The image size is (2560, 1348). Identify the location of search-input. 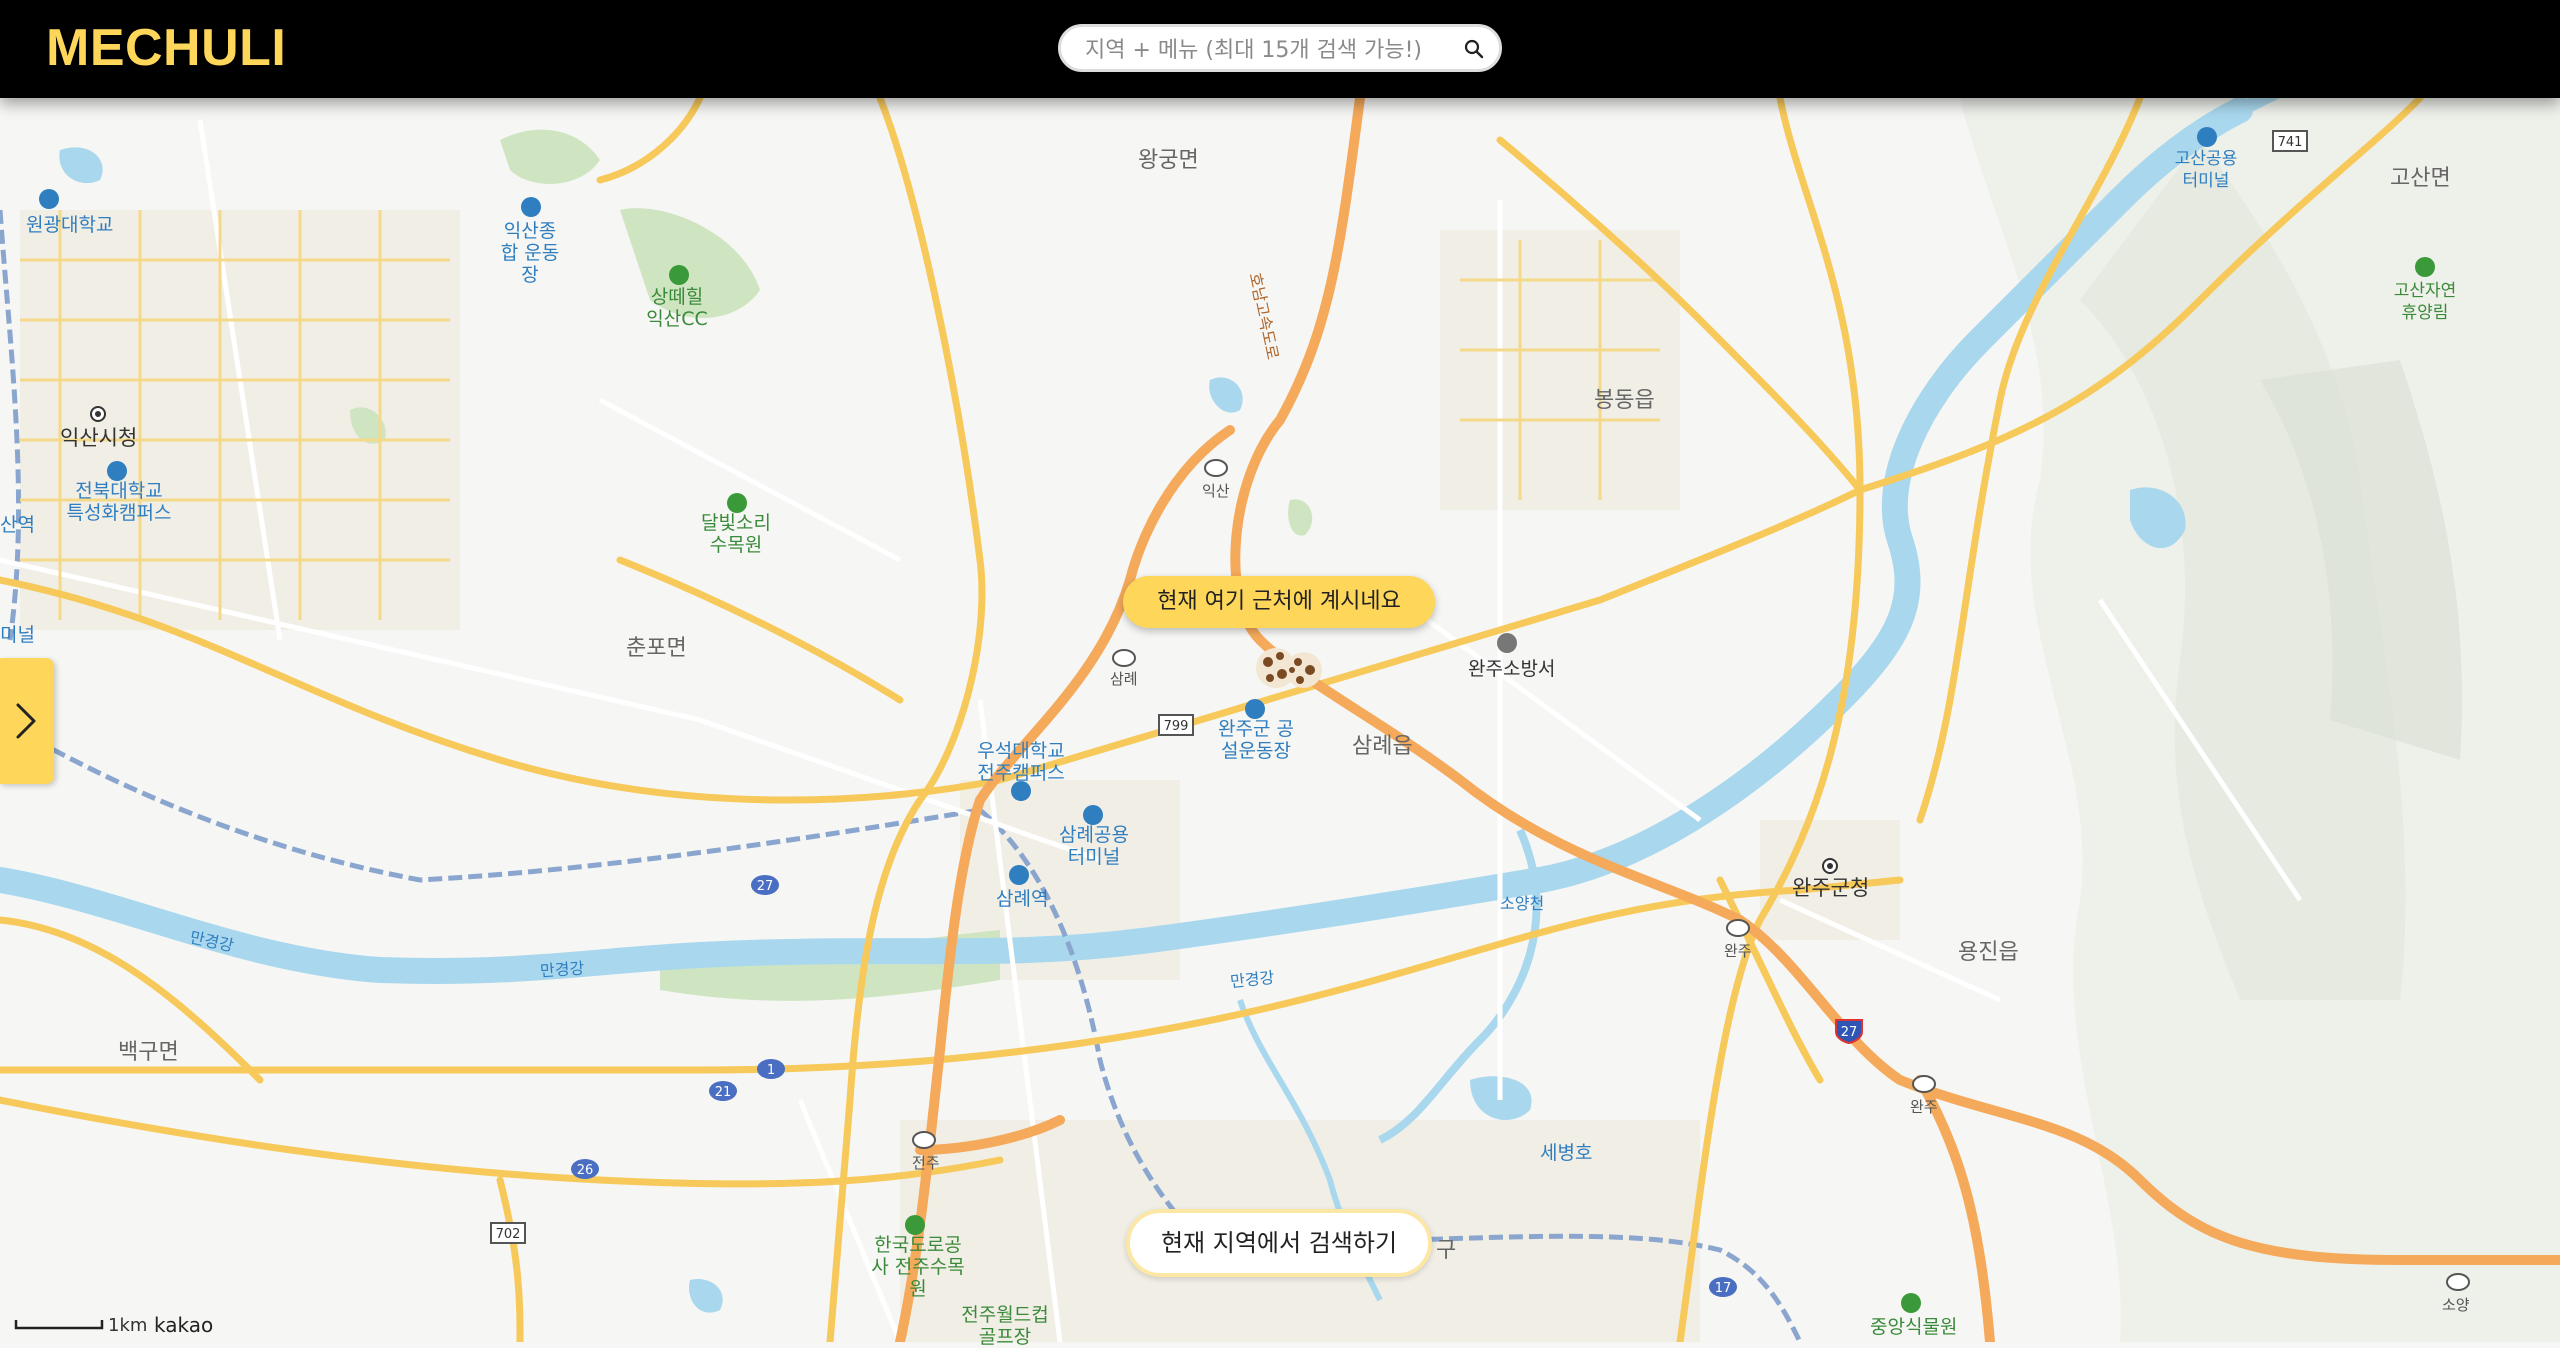
(1270, 50).